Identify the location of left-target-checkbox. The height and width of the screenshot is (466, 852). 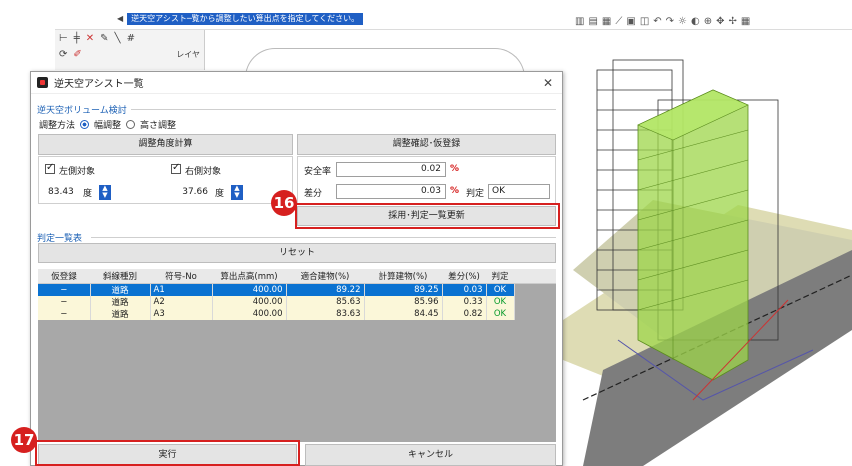
(50, 168).